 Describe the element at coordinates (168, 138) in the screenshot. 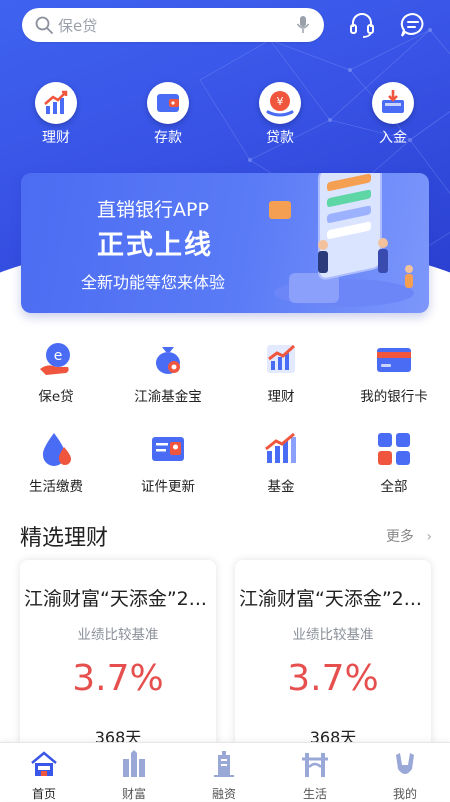

I see `quick-action-label: 存款` at that location.